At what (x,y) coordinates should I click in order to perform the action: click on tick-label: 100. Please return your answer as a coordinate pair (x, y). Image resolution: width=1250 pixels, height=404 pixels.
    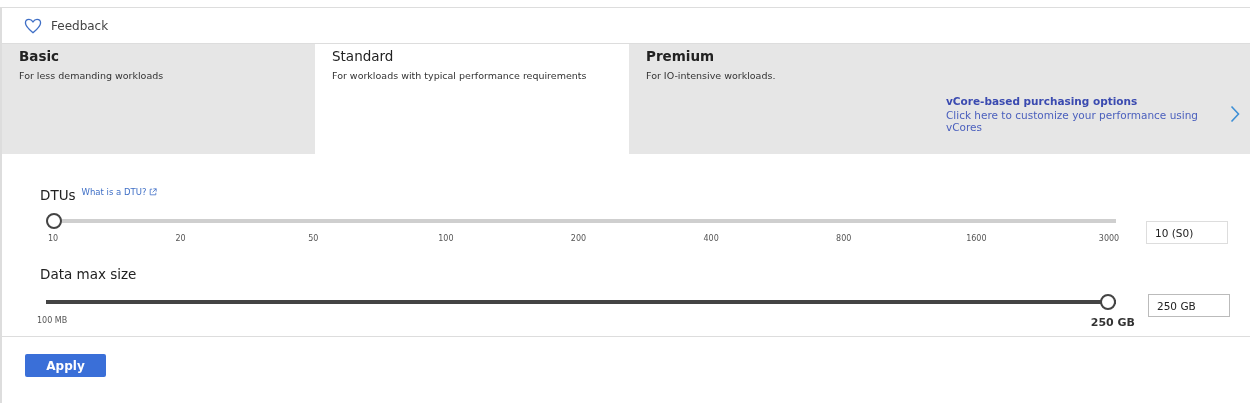
    Looking at the image, I should click on (446, 238).